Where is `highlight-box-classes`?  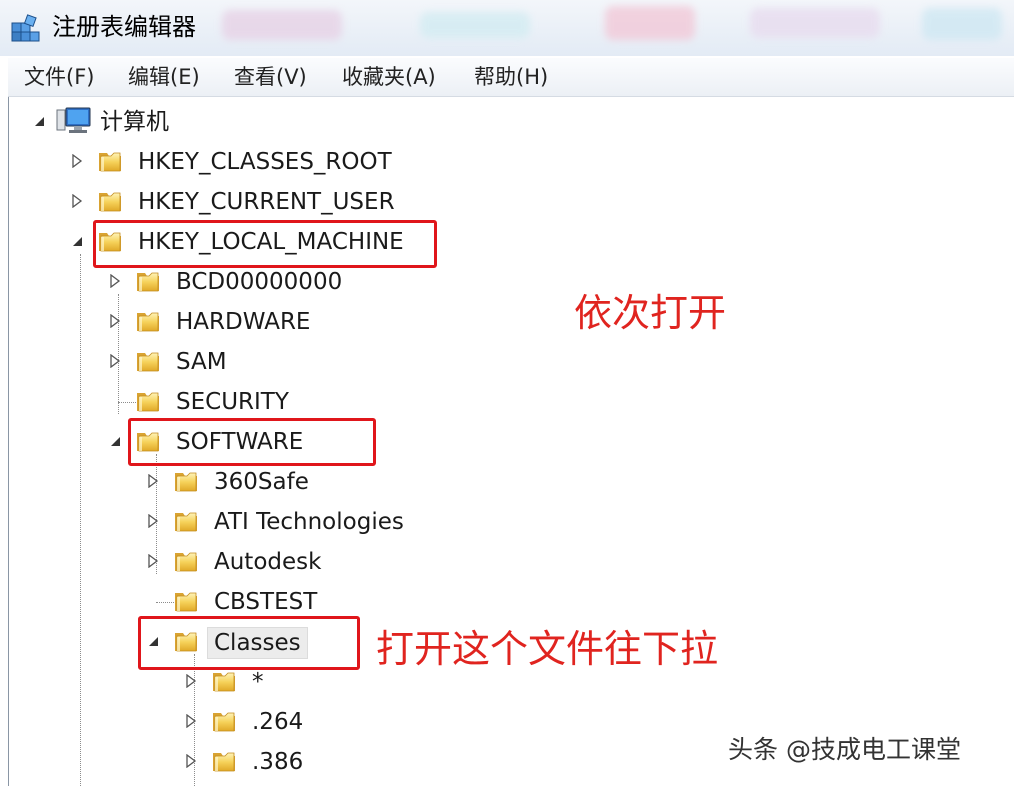 highlight-box-classes is located at coordinates (249, 643).